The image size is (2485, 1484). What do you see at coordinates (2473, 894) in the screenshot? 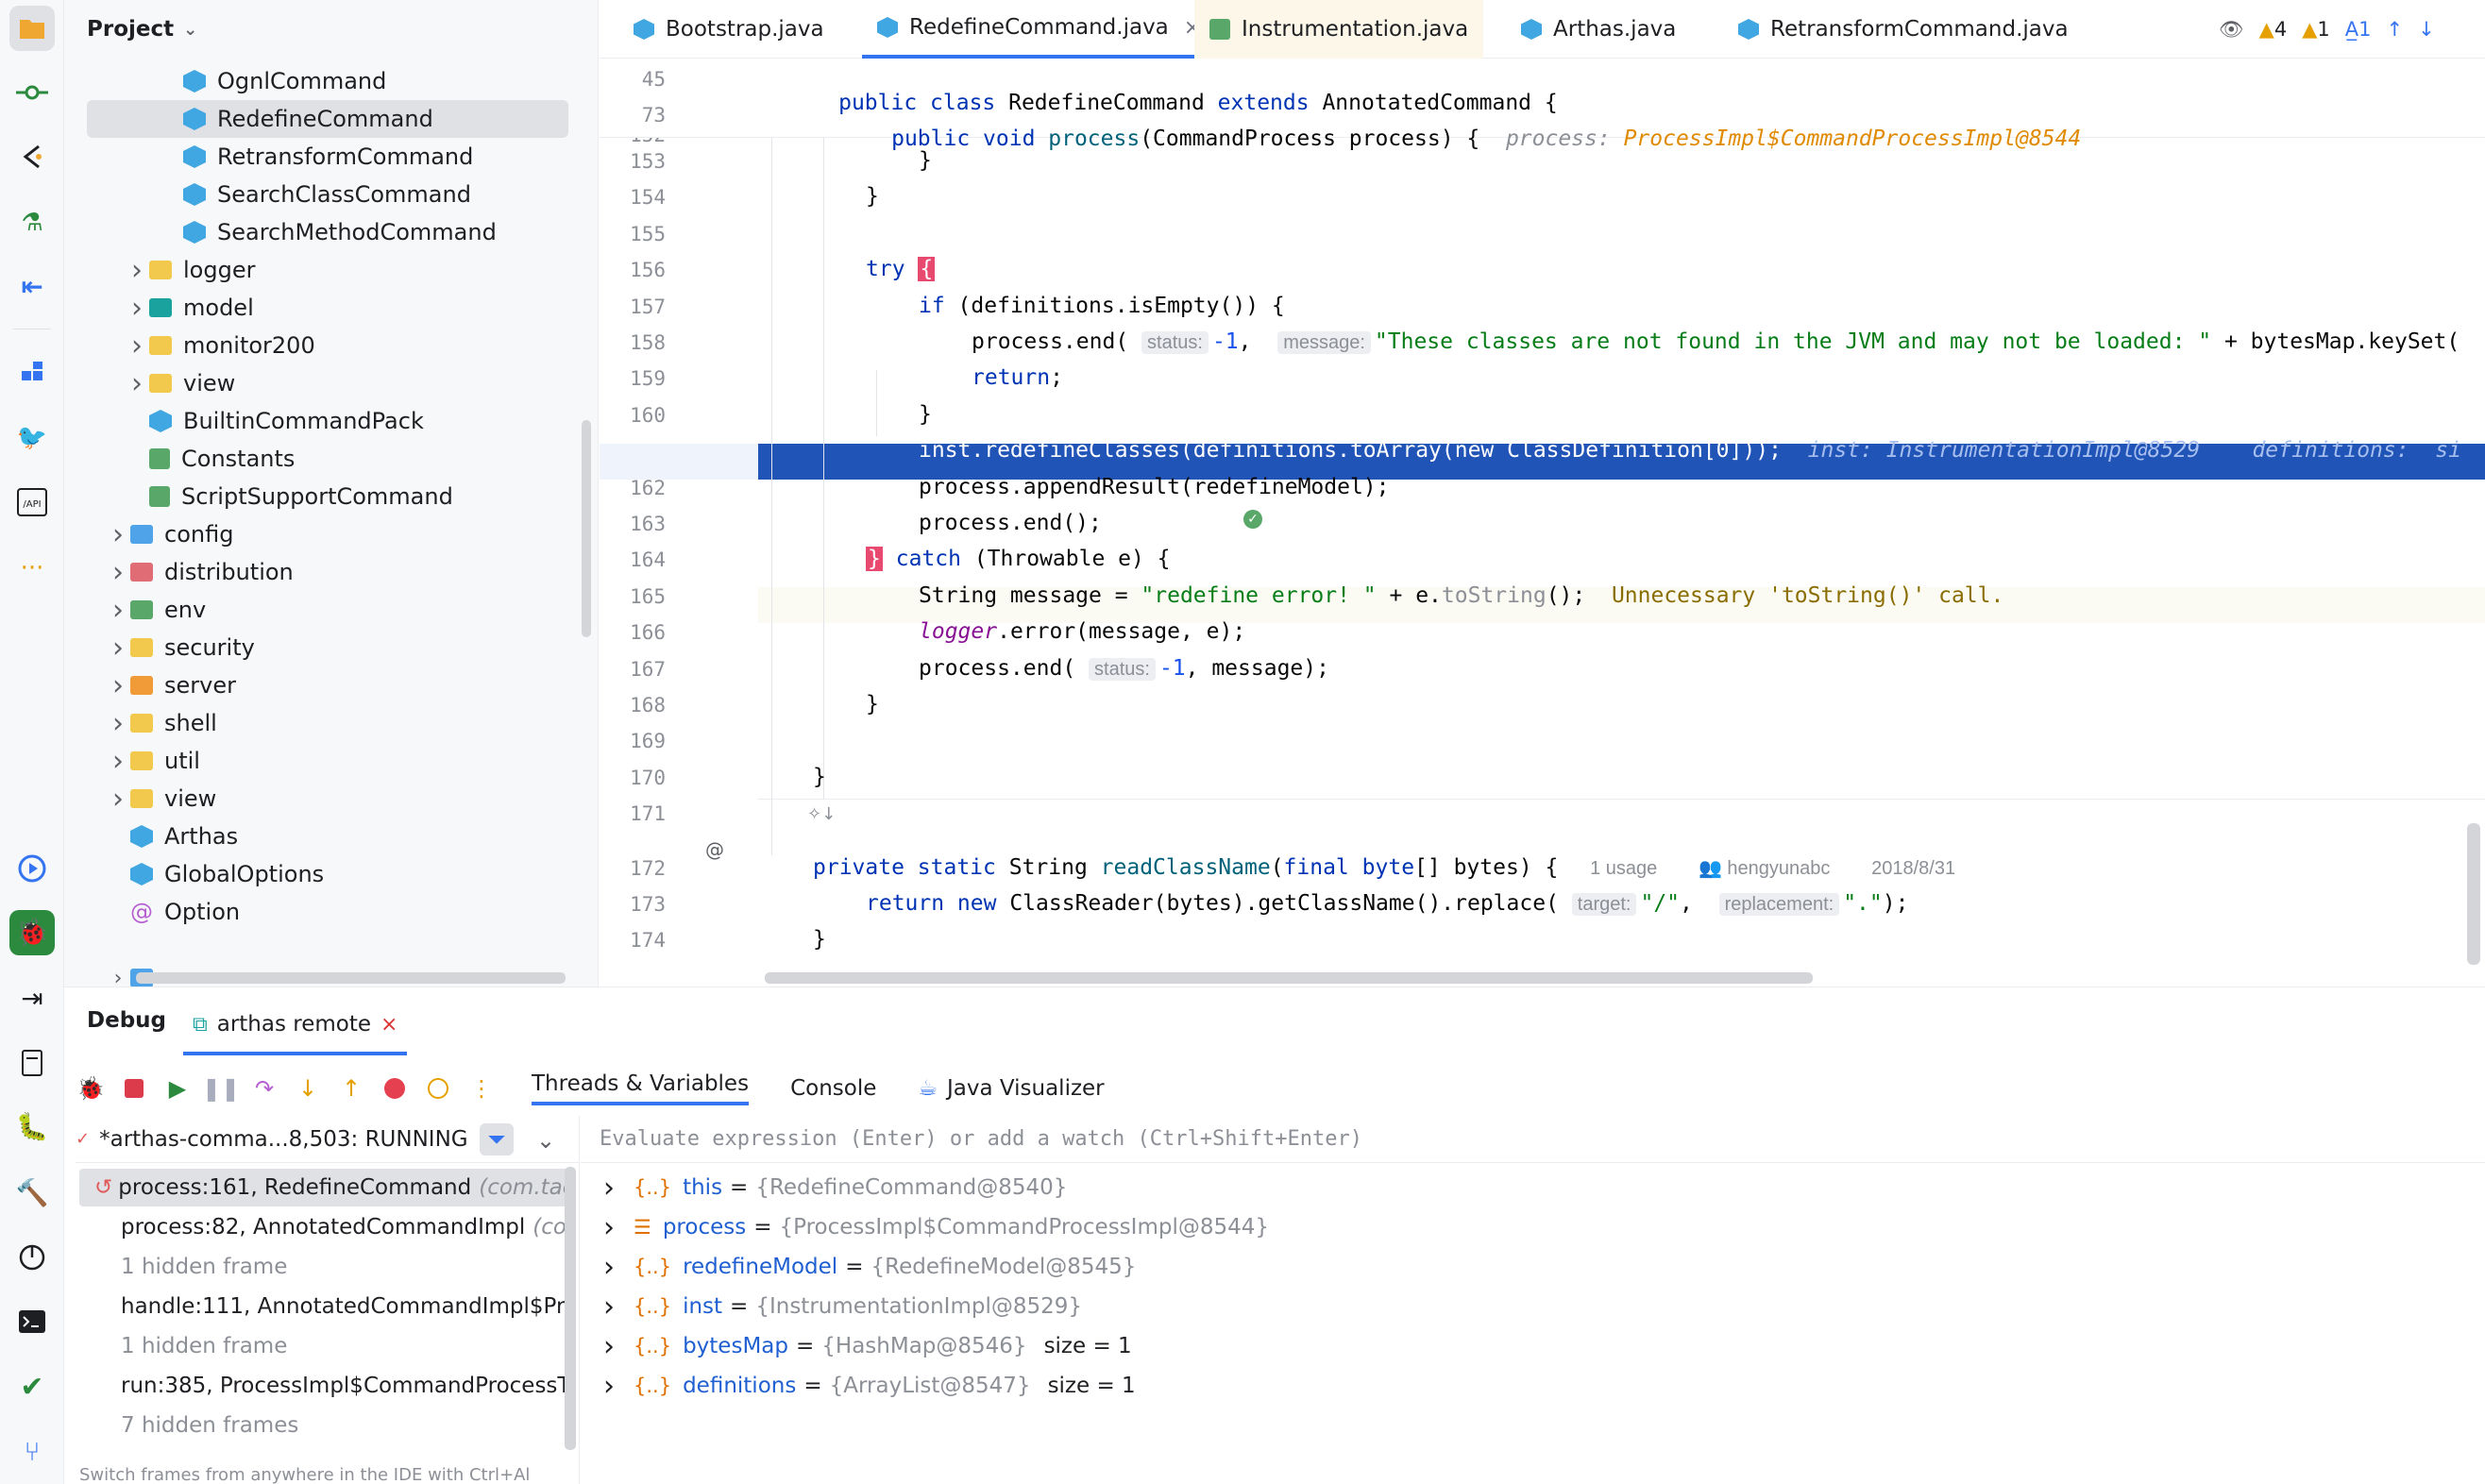
I see `editor-scrollbar` at bounding box center [2473, 894].